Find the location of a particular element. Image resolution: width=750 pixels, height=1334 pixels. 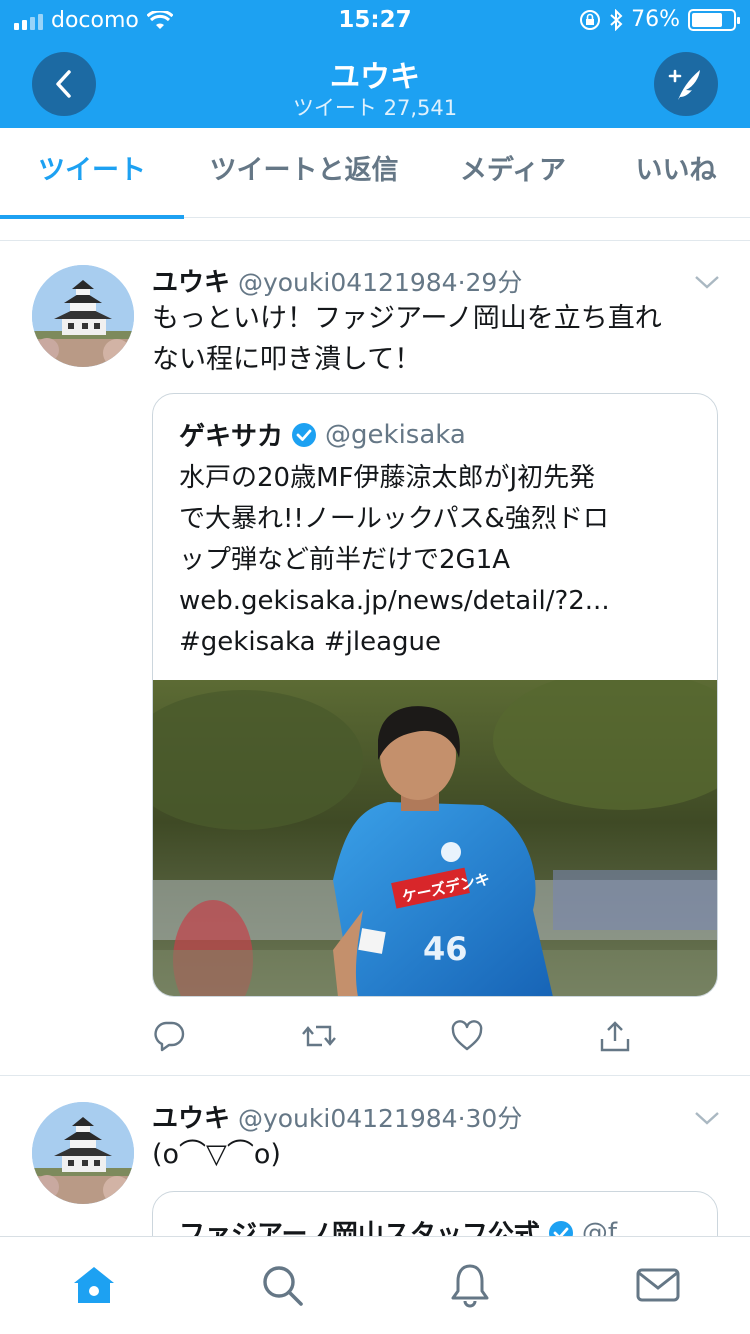

nav-row: ユウキ ツイート 27,541 is located at coordinates (375, 84).